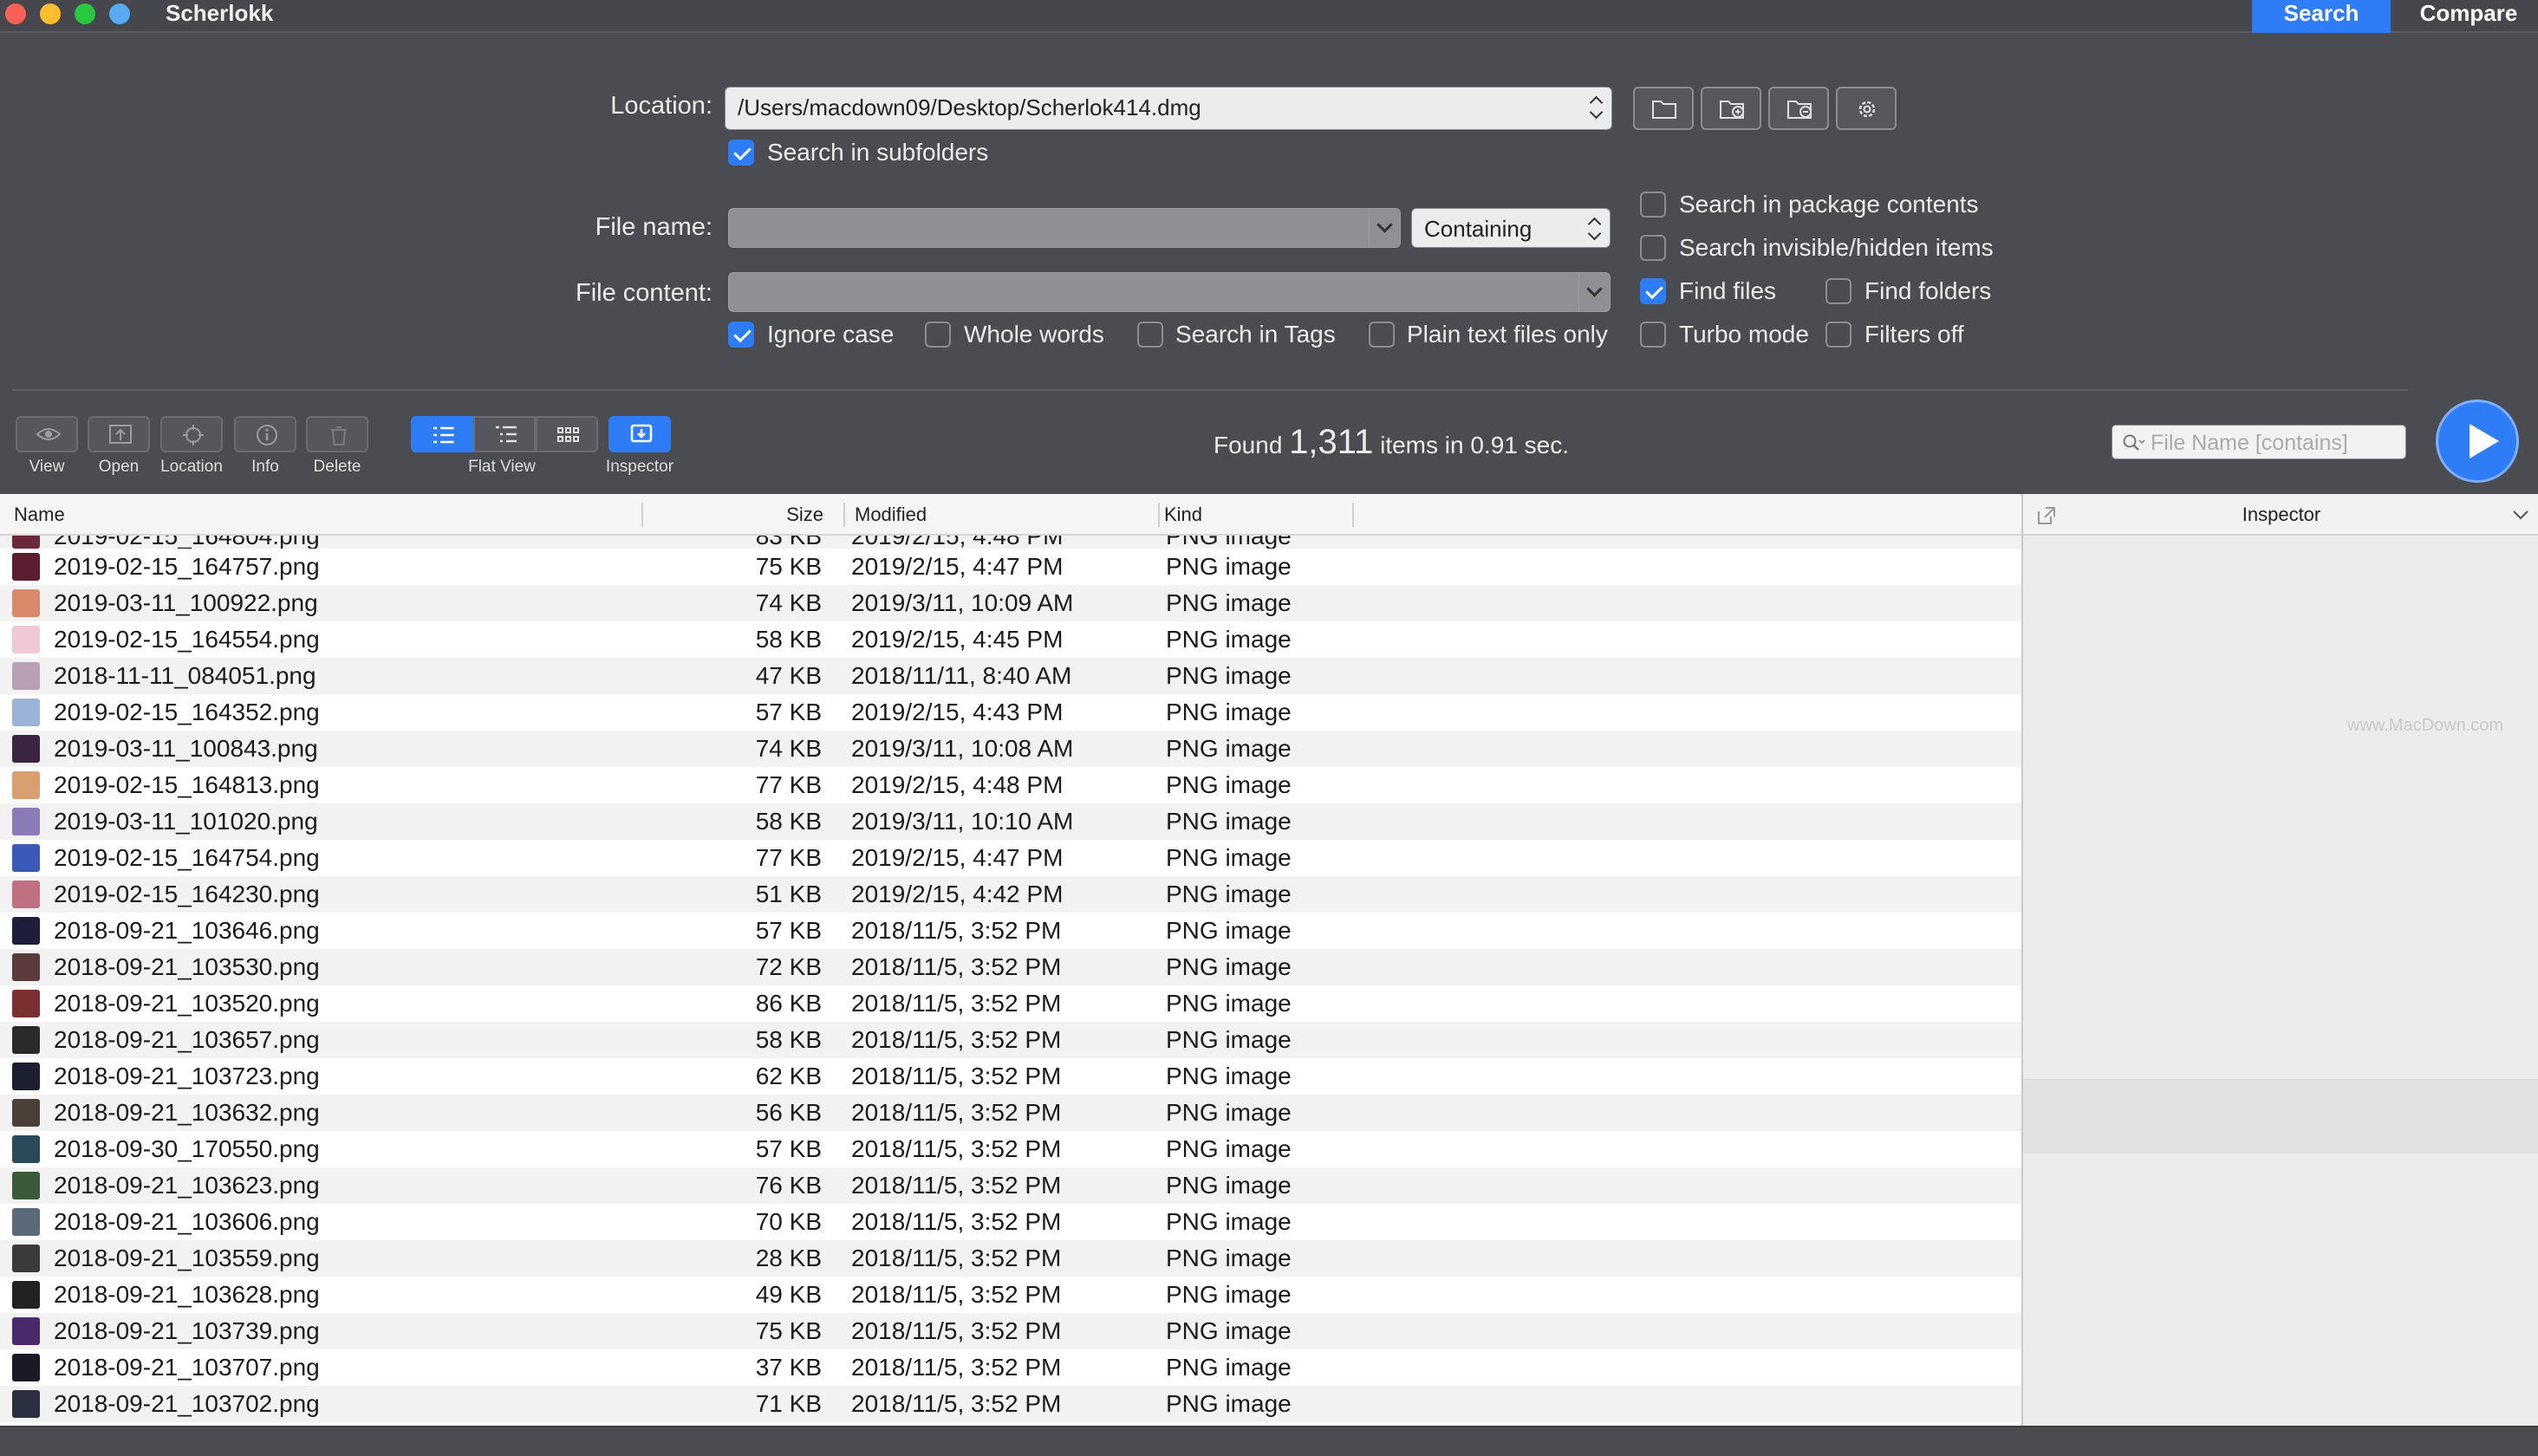  I want to click on minimize-window-button, so click(51, 13).